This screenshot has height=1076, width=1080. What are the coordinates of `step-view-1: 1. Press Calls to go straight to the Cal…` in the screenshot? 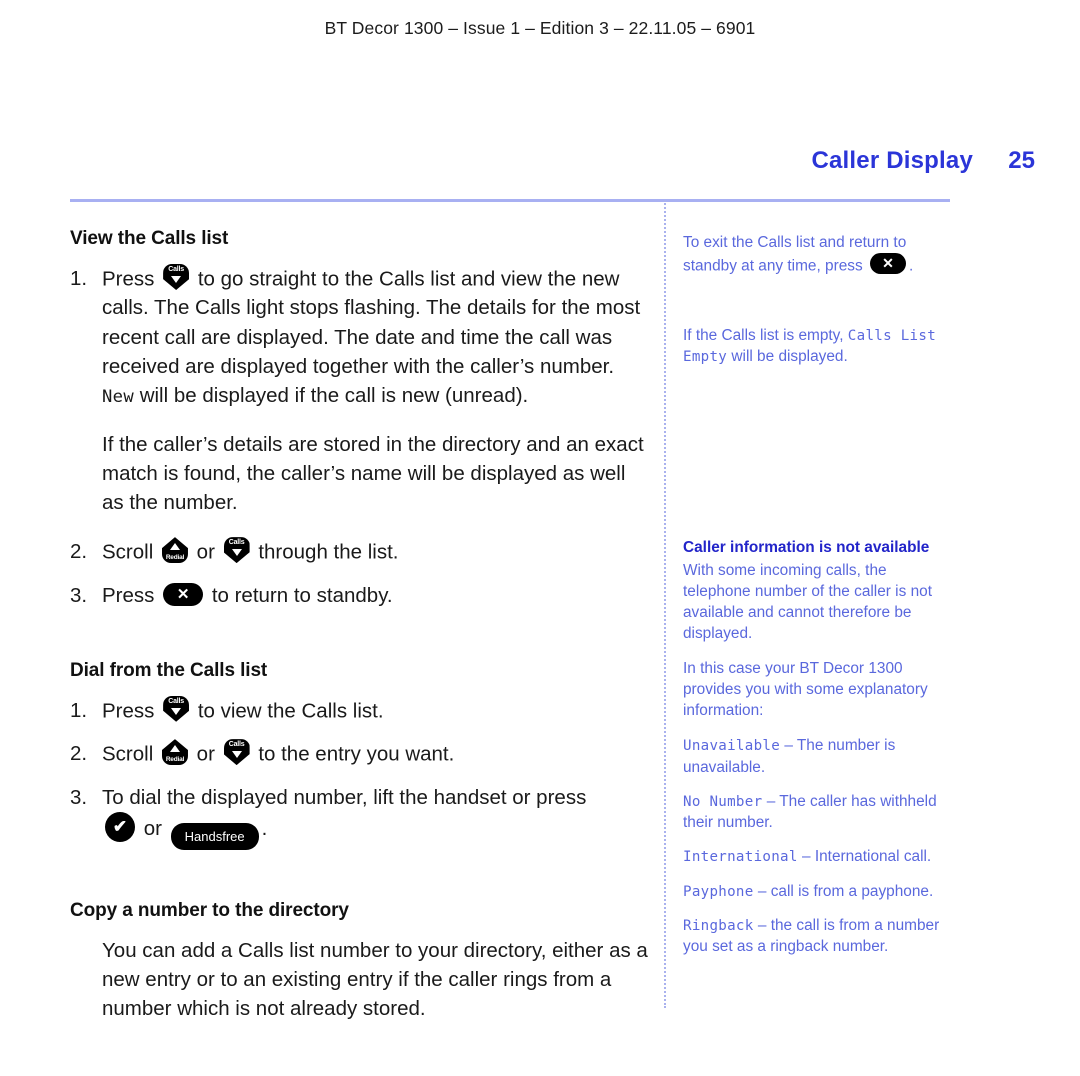 It's located at (360, 337).